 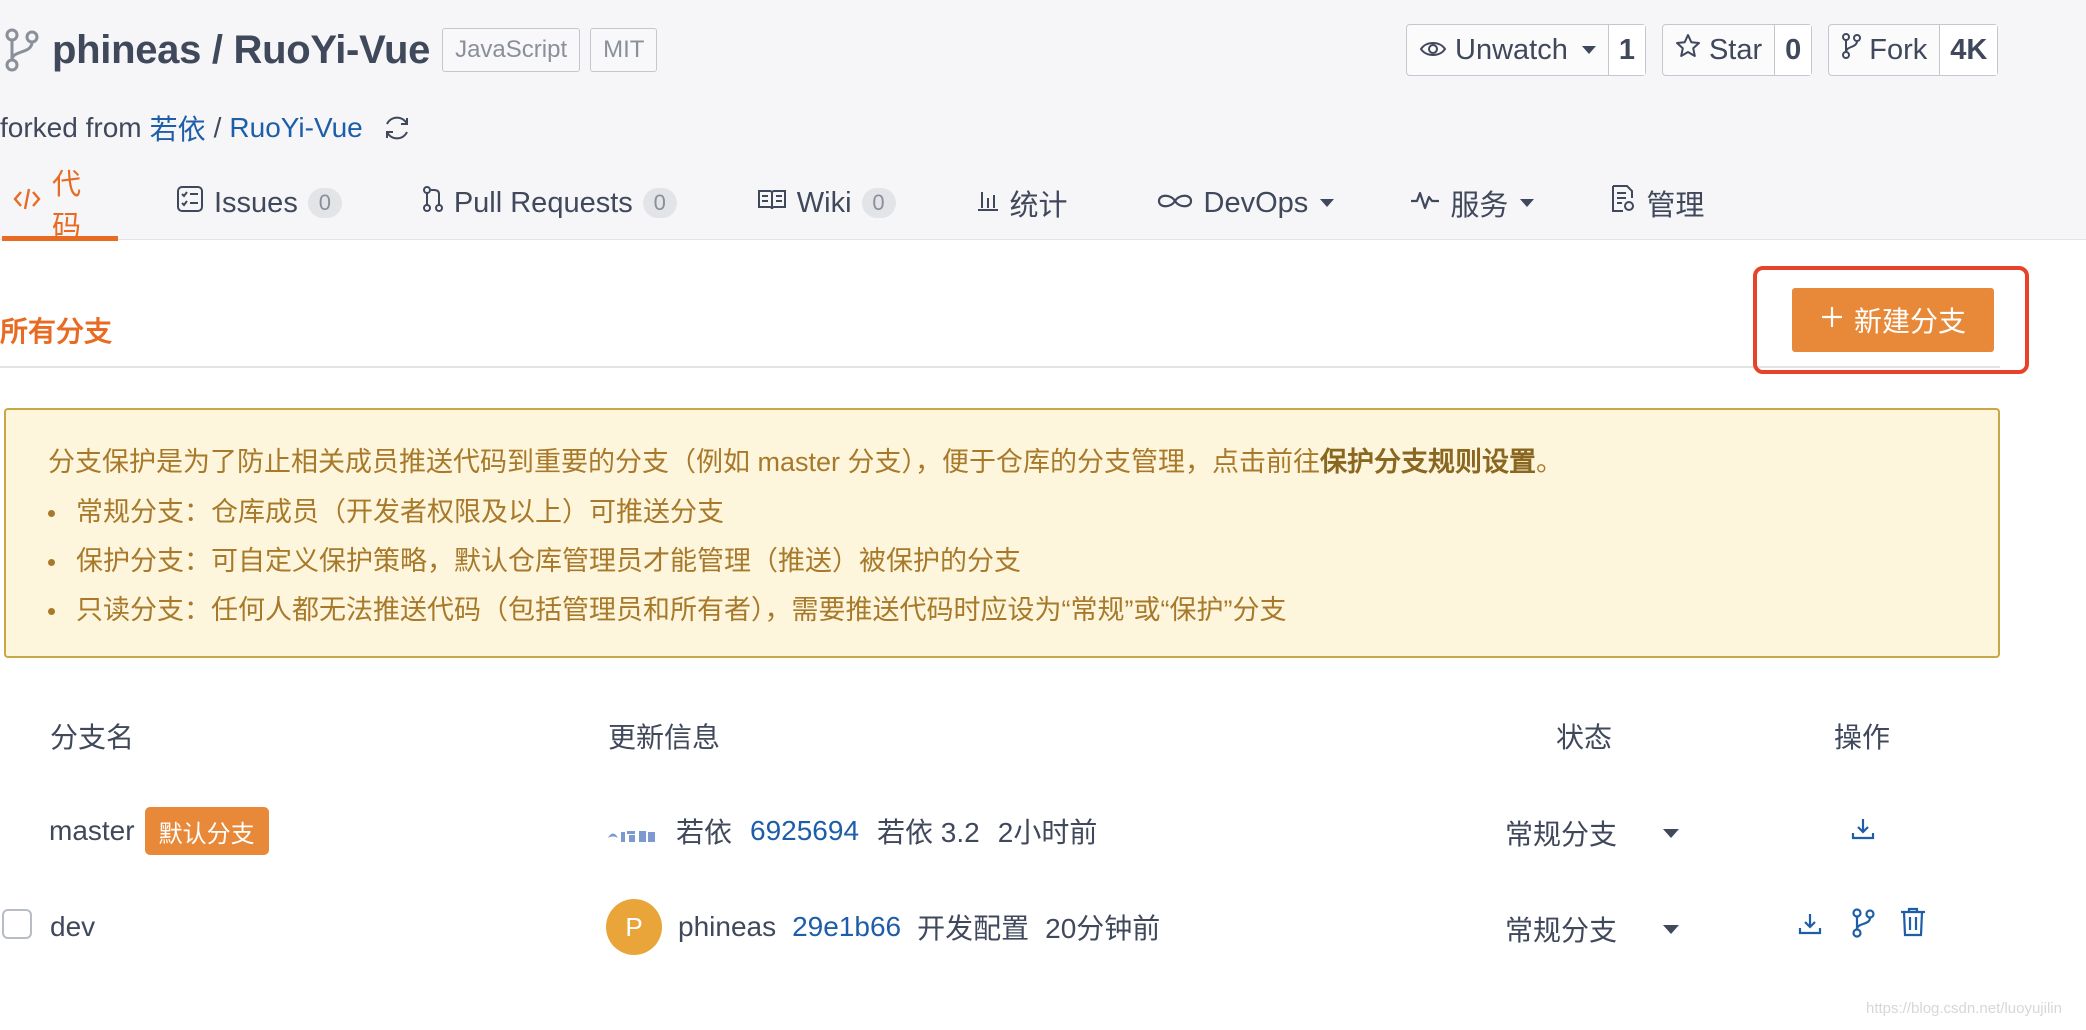 I want to click on code-icon, so click(x=27, y=203).